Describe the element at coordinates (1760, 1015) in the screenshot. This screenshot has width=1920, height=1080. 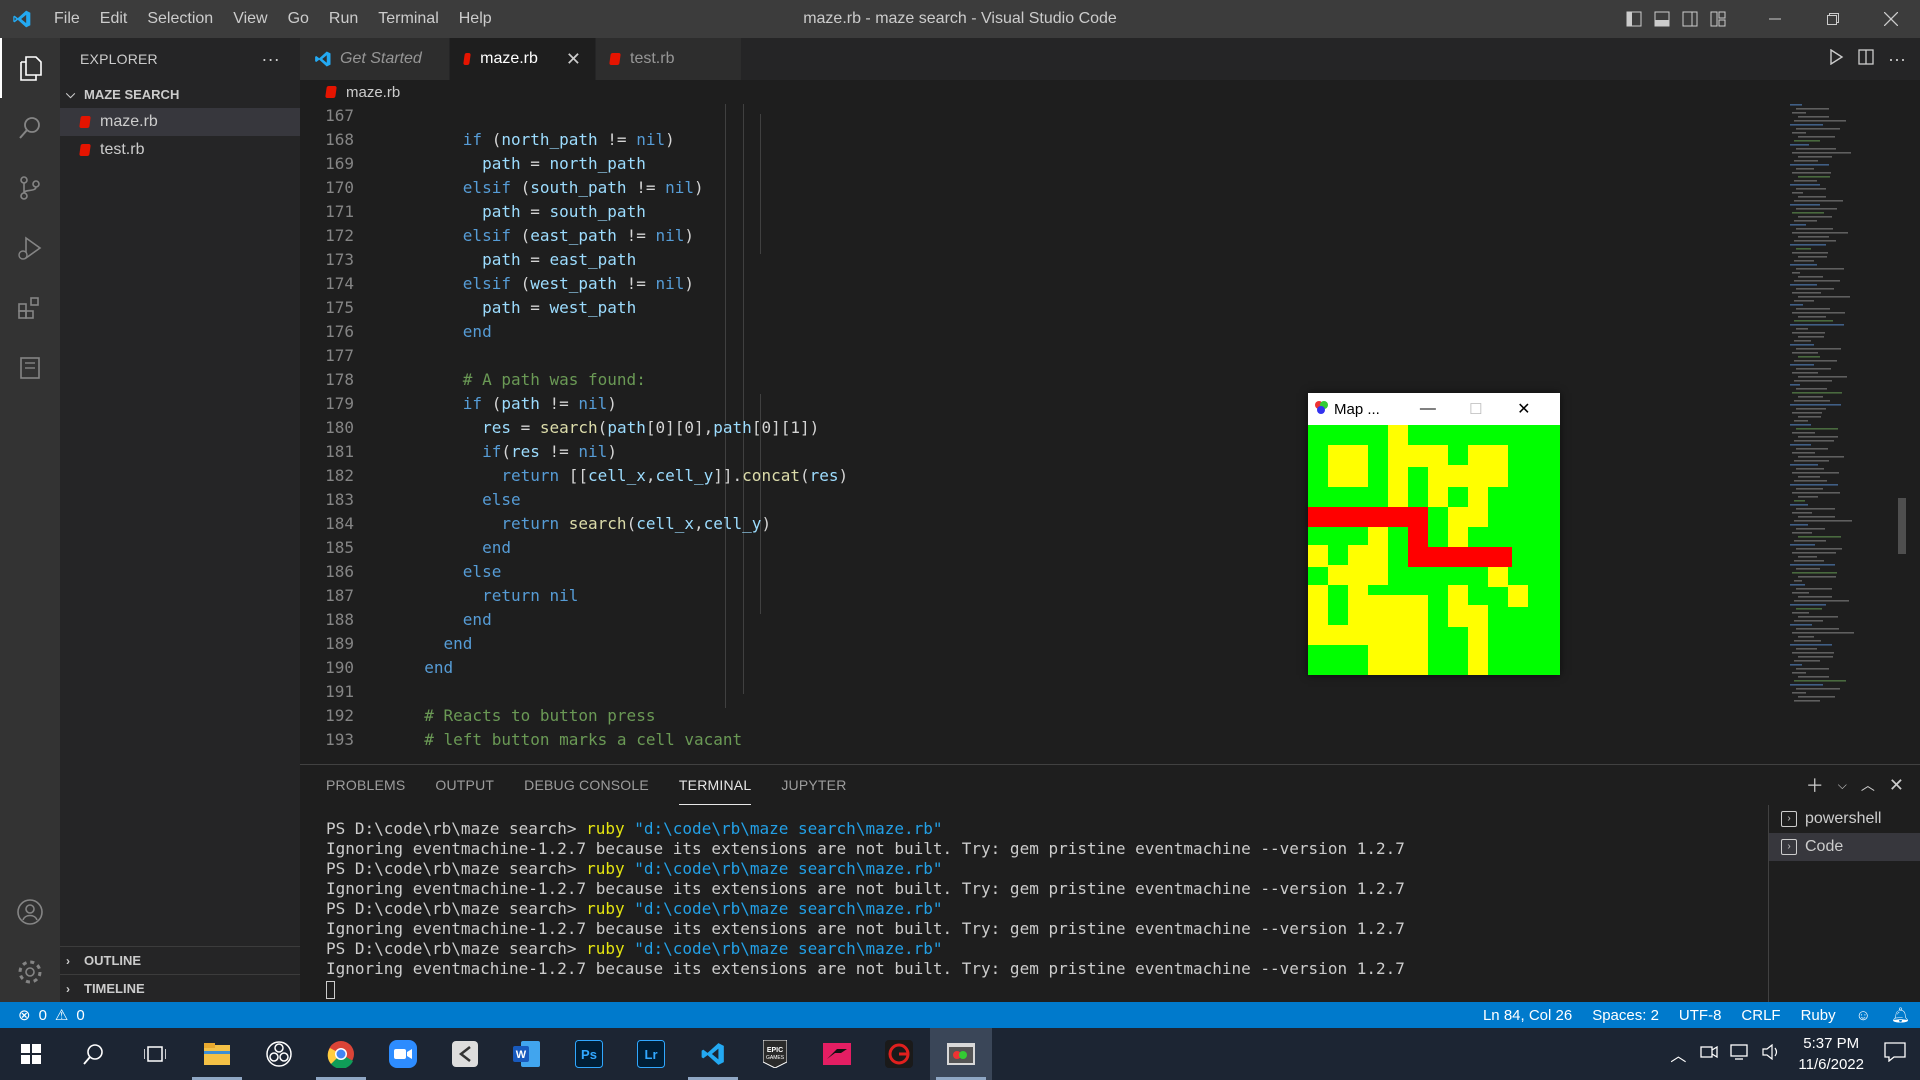
I see `line-ending: CRLF` at that location.